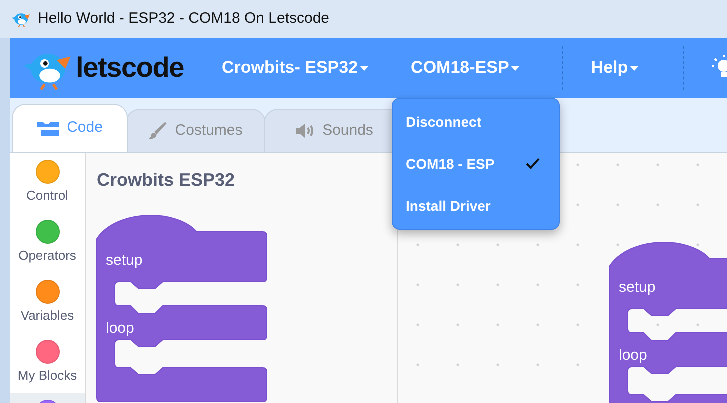  What do you see at coordinates (48, 128) in the screenshot?
I see `code-blocks-icon` at bounding box center [48, 128].